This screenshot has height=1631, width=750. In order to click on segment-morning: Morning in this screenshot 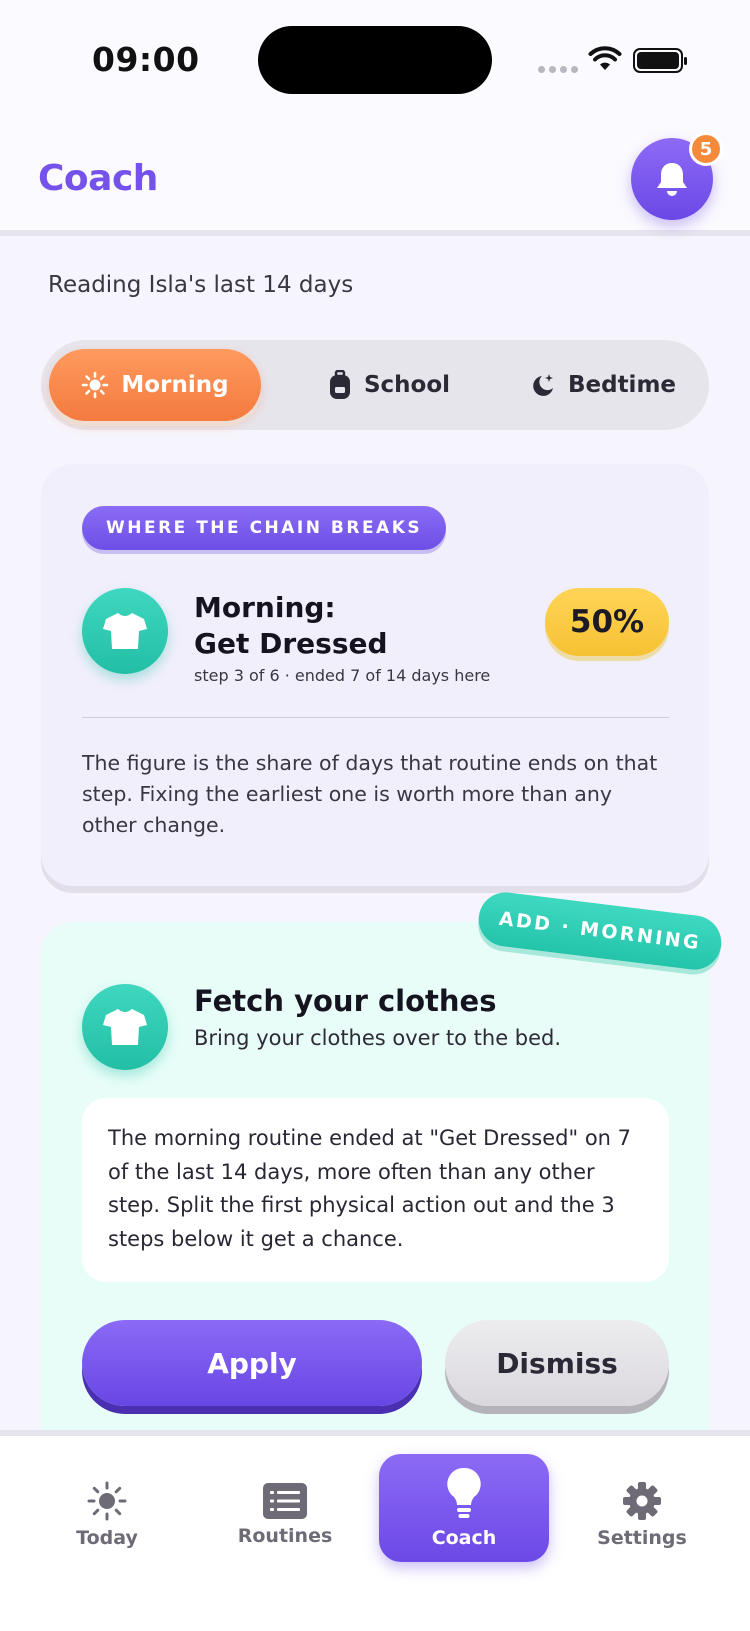, I will do `click(155, 385)`.